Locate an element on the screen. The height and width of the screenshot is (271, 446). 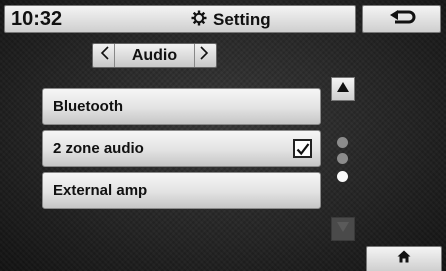
gear-icon is located at coordinates (199, 20).